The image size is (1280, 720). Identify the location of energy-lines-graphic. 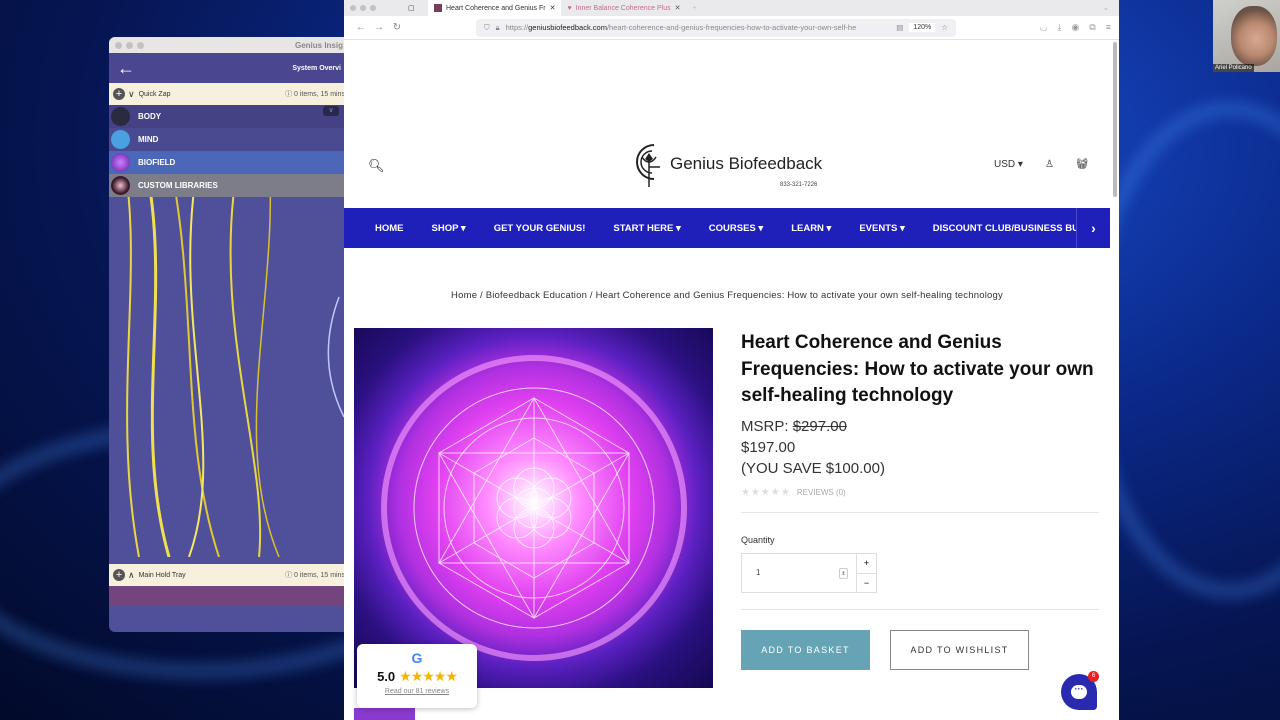
(235, 377).